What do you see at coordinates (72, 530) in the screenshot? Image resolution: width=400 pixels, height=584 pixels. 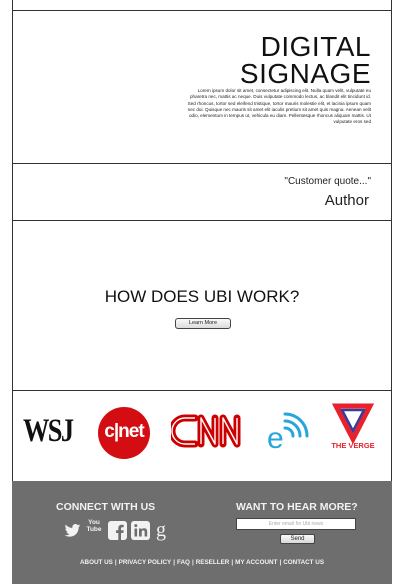 I see `twitter-icon` at bounding box center [72, 530].